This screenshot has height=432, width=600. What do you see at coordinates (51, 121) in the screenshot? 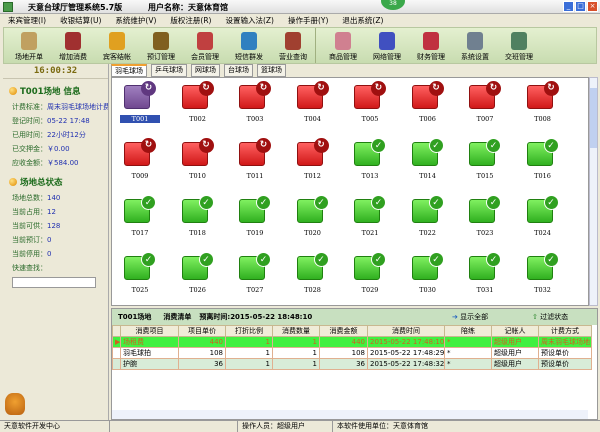
I see `reg-time-row: 登记时间：05-22 17:48` at bounding box center [51, 121].